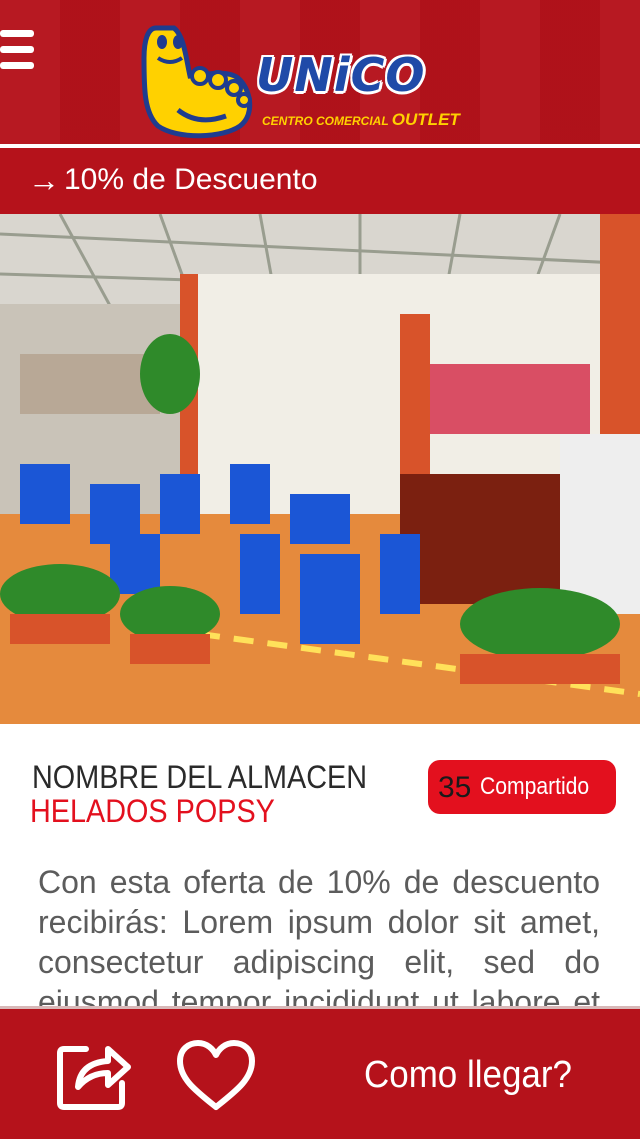 This screenshot has width=640, height=1139. What do you see at coordinates (197, 82) in the screenshot?
I see `foot-mascot-icon` at bounding box center [197, 82].